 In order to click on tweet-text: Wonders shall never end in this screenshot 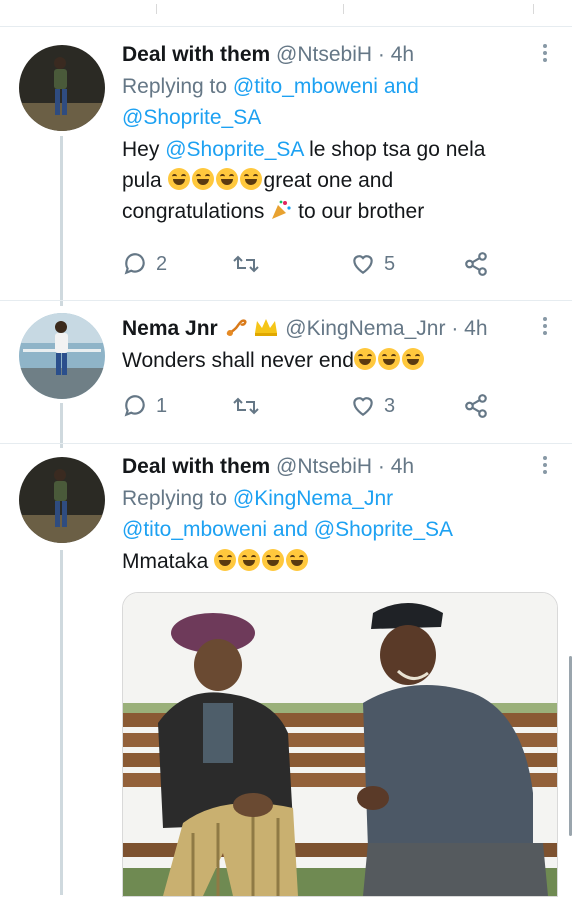, I will do `click(337, 360)`.